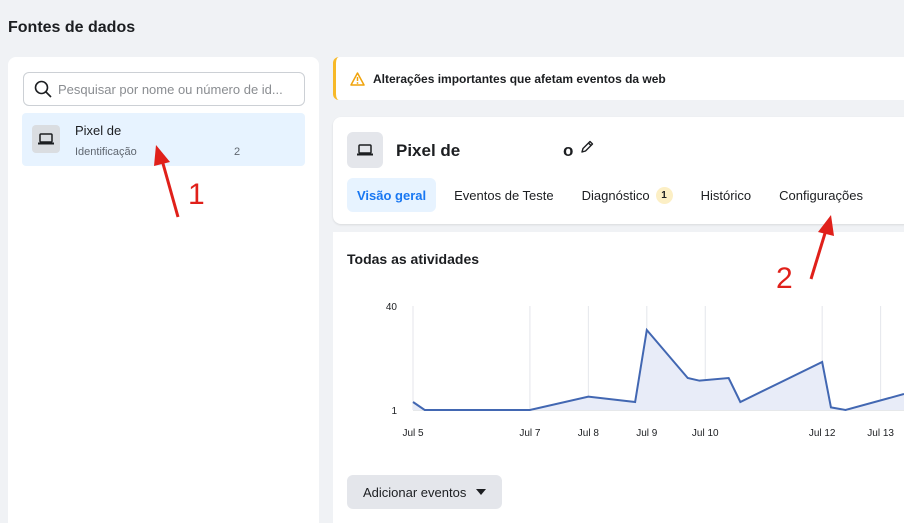 This screenshot has height=523, width=904. I want to click on y-tick-label: 1, so click(394, 411).